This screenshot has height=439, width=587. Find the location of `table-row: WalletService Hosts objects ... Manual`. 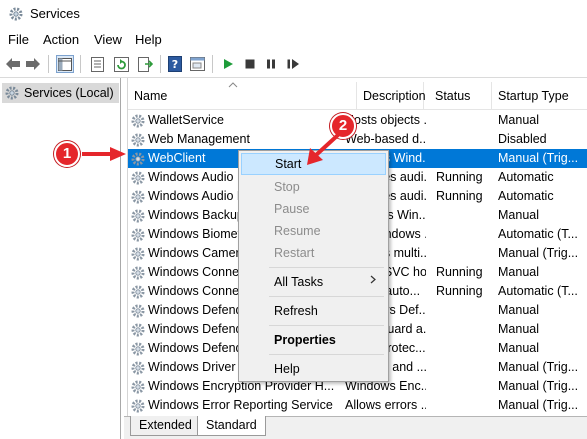

table-row: WalletService Hosts objects ... Manual is located at coordinates (357, 120).